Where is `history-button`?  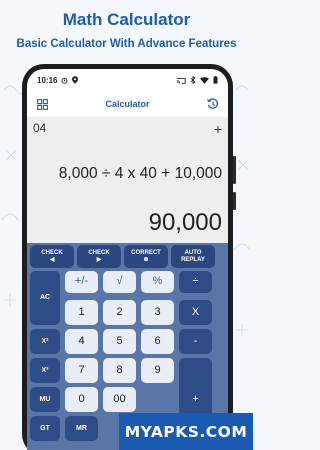
history-button is located at coordinates (213, 104).